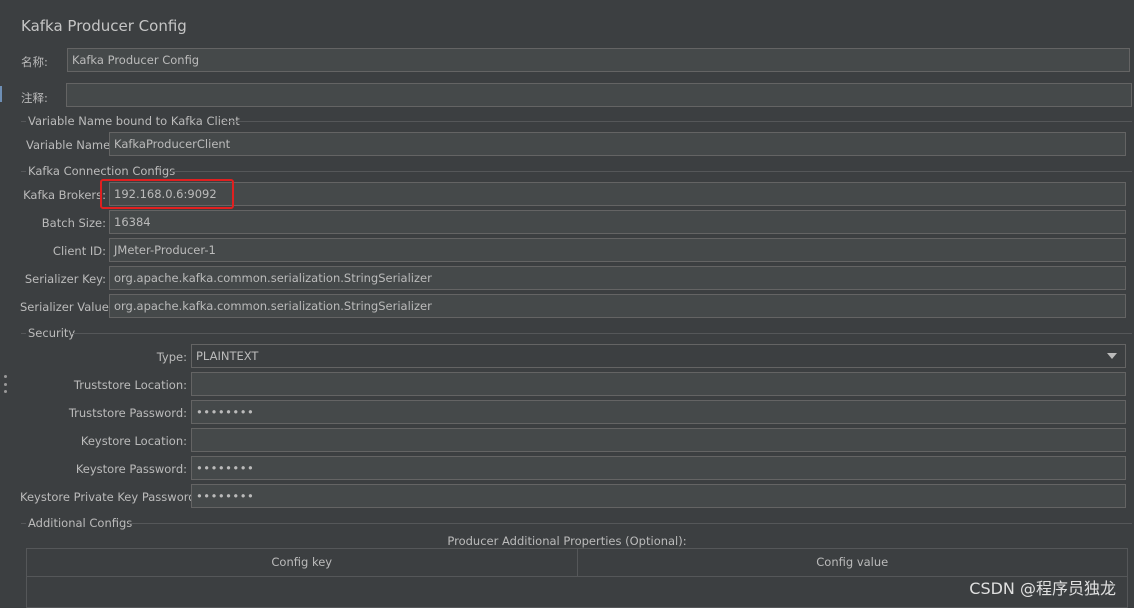 This screenshot has width=1134, height=608. Describe the element at coordinates (617, 222) in the screenshot. I see `batch-size-field: 16384` at that location.